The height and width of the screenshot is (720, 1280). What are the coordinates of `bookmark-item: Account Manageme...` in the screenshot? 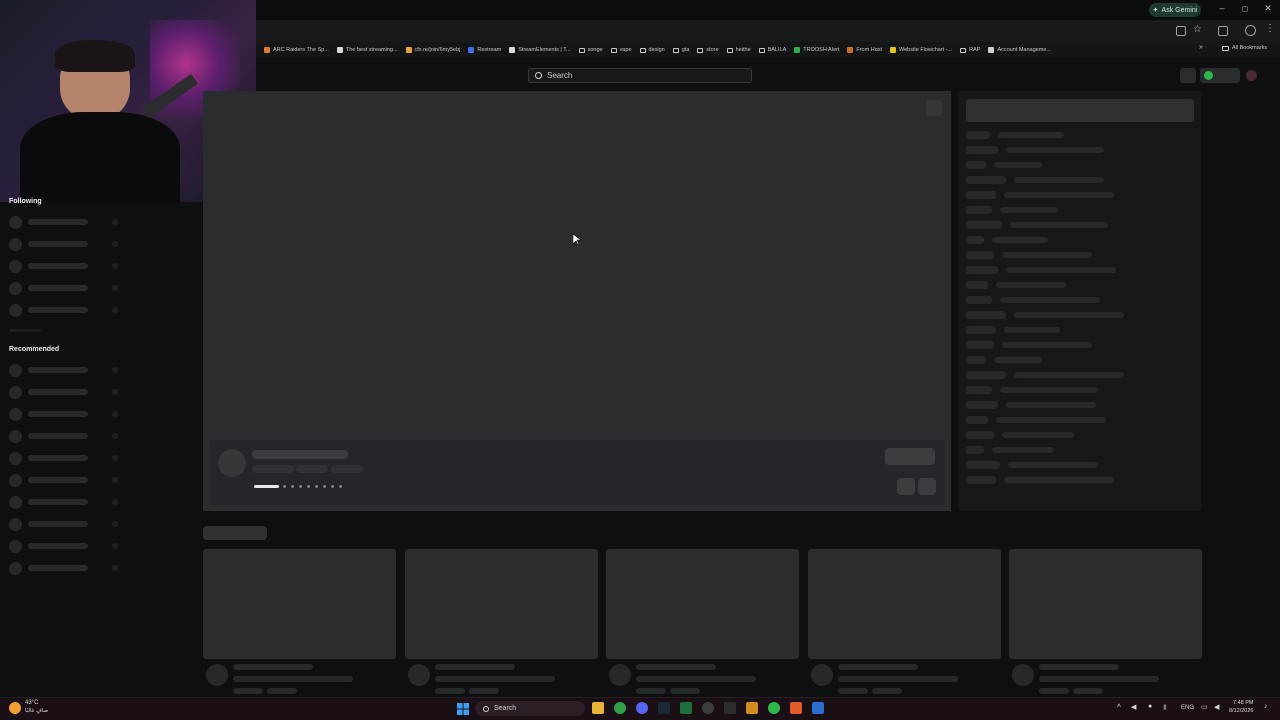 It's located at (1019, 50).